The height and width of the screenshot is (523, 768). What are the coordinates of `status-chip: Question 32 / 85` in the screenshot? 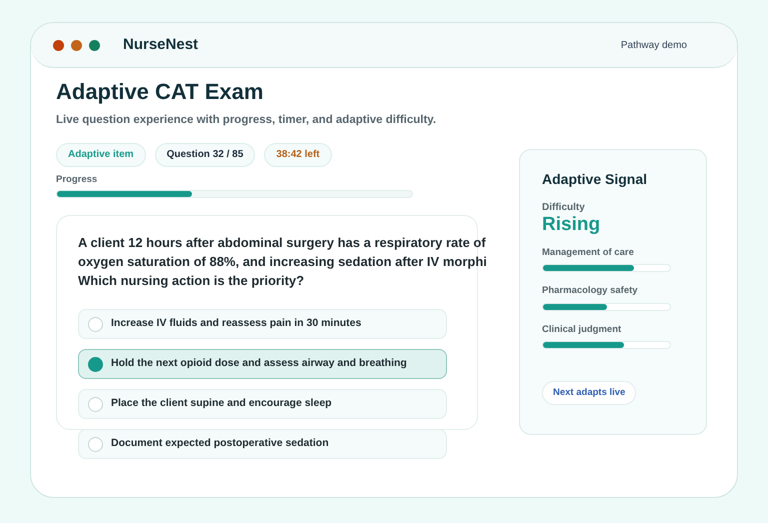 It's located at (205, 154).